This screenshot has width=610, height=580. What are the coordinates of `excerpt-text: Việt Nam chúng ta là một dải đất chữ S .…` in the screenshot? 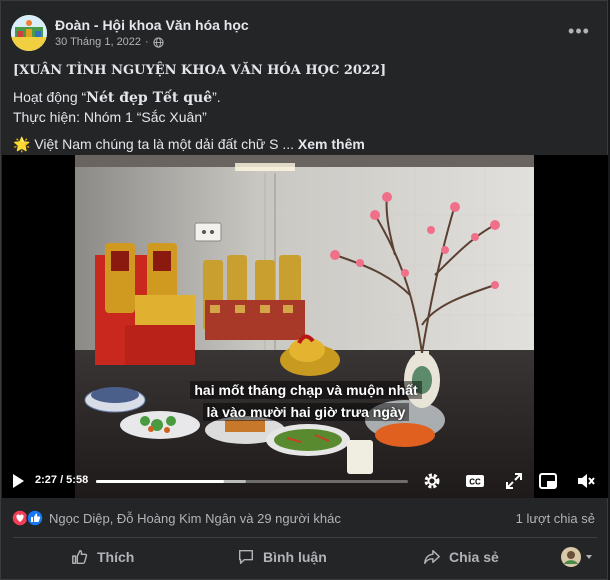 It's located at (164, 144).